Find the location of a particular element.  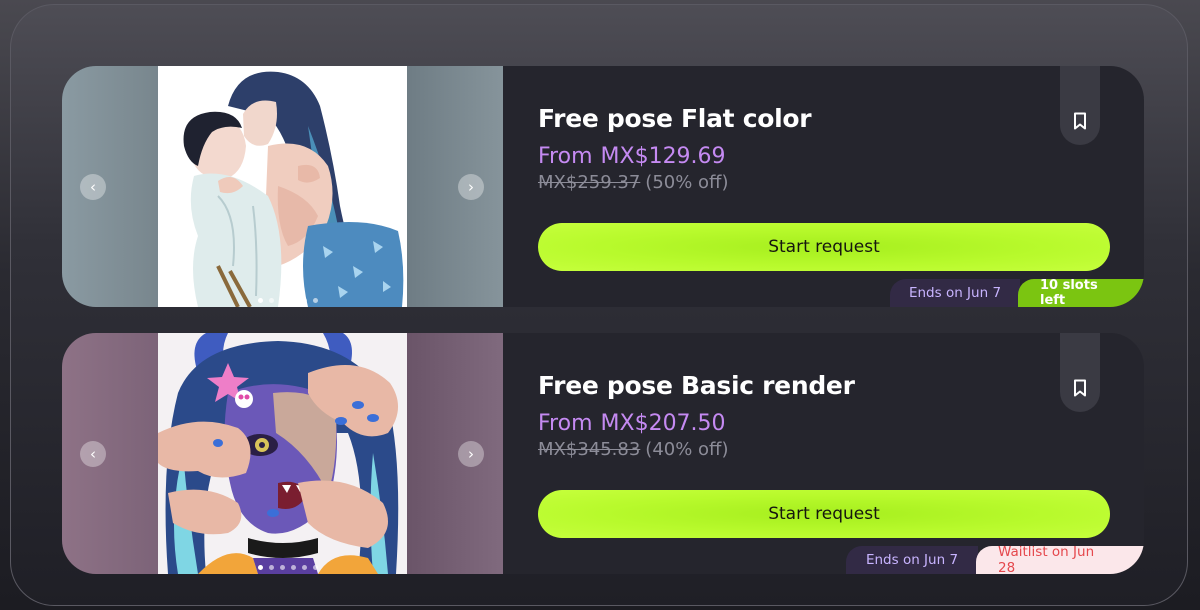

card-badges: Ends on Jun 7 Waitlist on Jun 28 is located at coordinates (995, 559).